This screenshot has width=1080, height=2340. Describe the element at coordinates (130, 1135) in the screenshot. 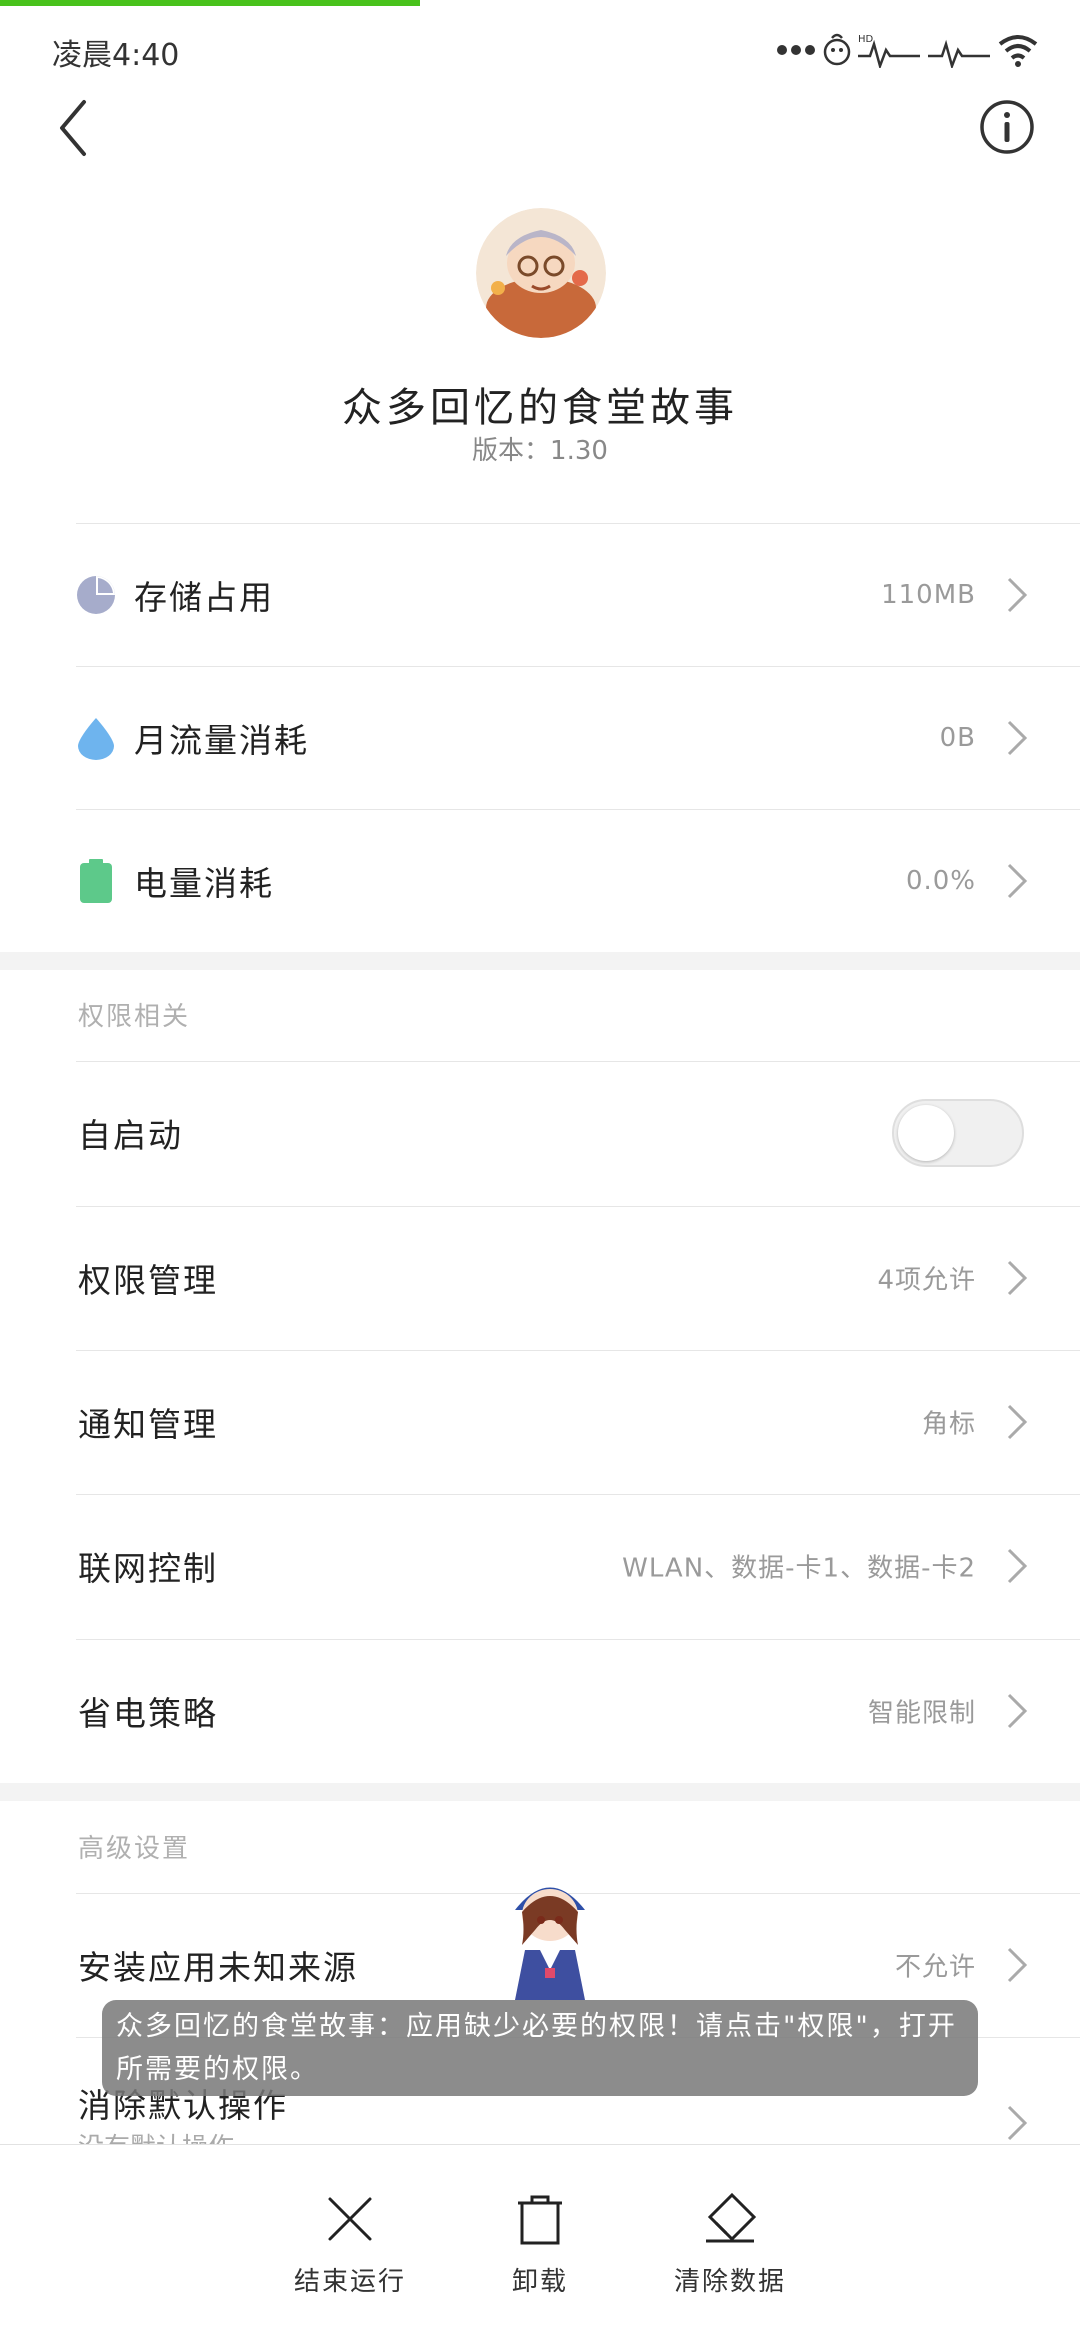

I see `autostart-label: 自启动` at that location.